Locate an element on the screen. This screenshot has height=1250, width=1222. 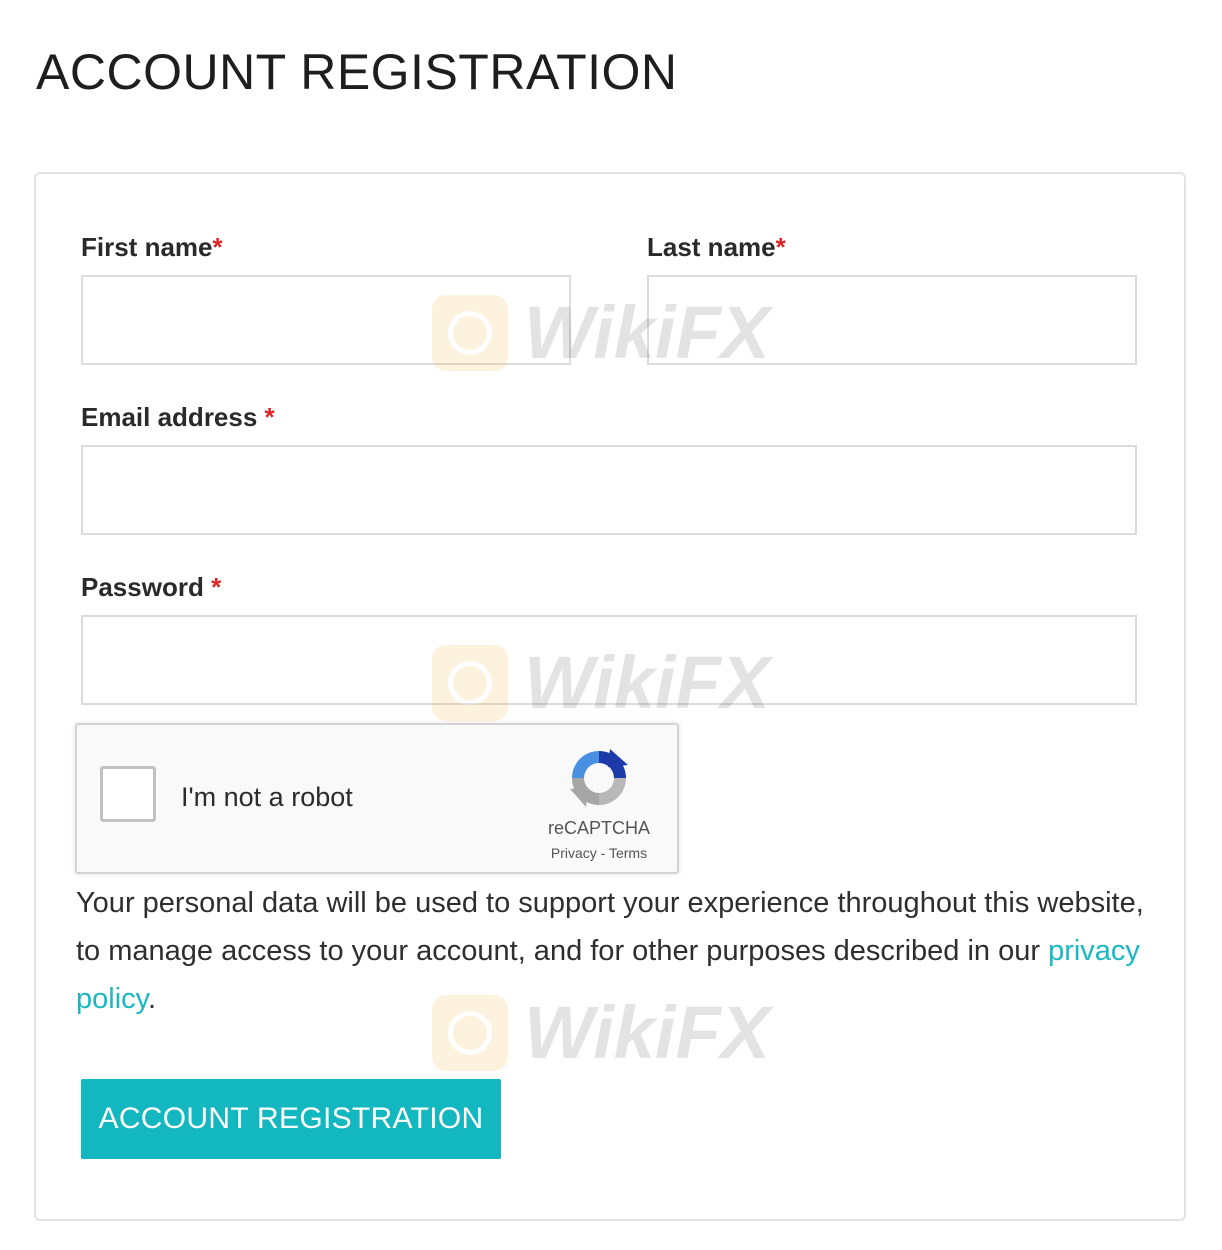
recaptcha-label: I'm not a robot is located at coordinates (267, 797).